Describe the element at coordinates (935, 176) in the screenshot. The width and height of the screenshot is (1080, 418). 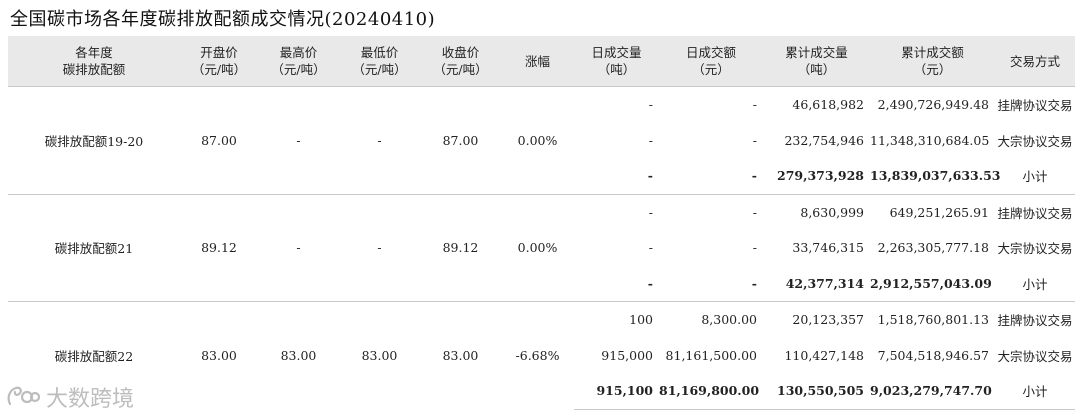
I see `cum-amount: 13,839,037,633.53` at that location.